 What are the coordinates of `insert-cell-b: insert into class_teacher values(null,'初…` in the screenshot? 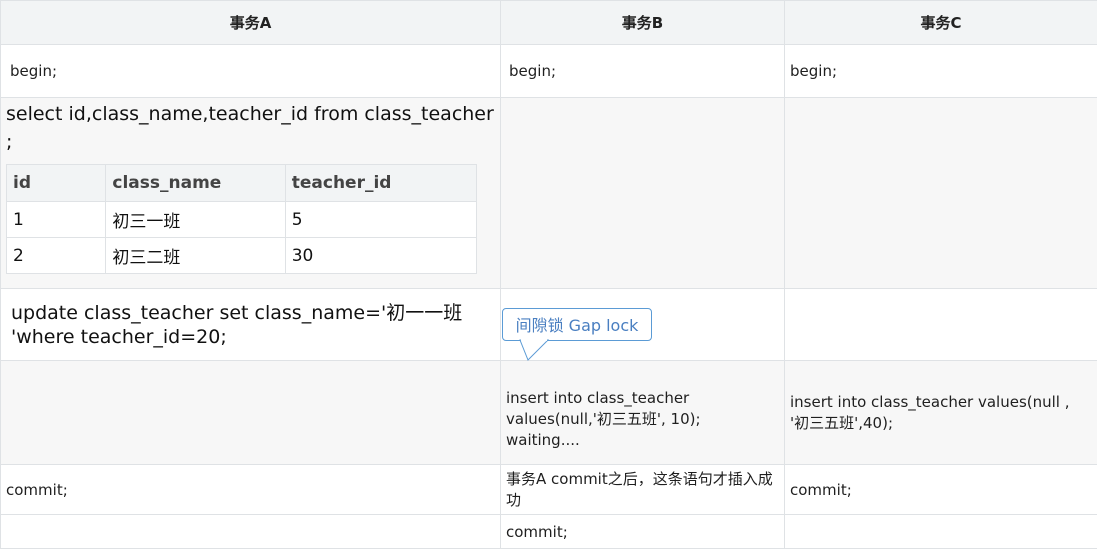 It's located at (642, 412).